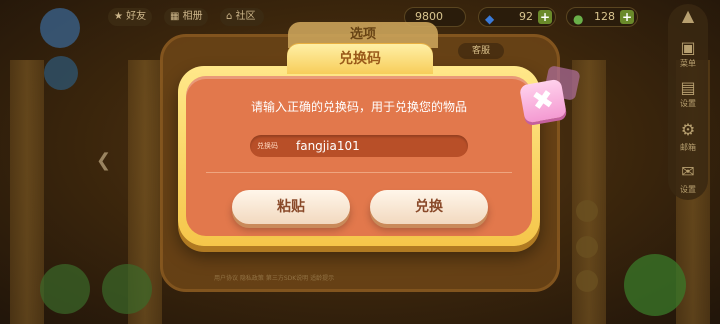 This screenshot has height=324, width=720. I want to click on background-pillar-left, so click(27, 192).